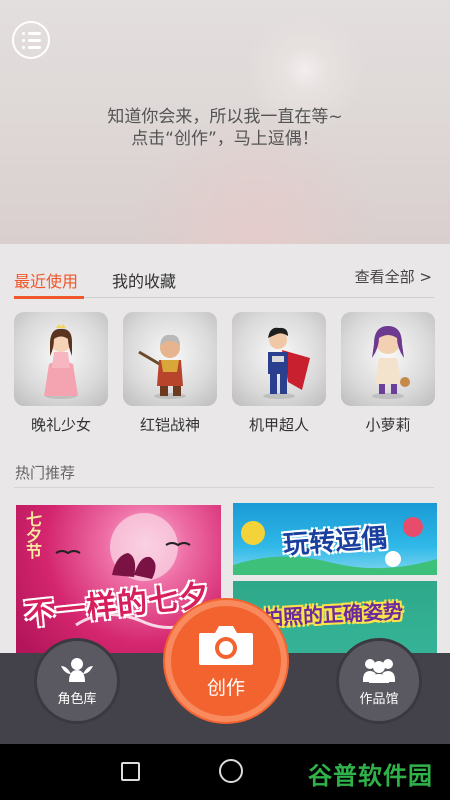 This screenshot has width=450, height=800. I want to click on camera-icon, so click(226, 645).